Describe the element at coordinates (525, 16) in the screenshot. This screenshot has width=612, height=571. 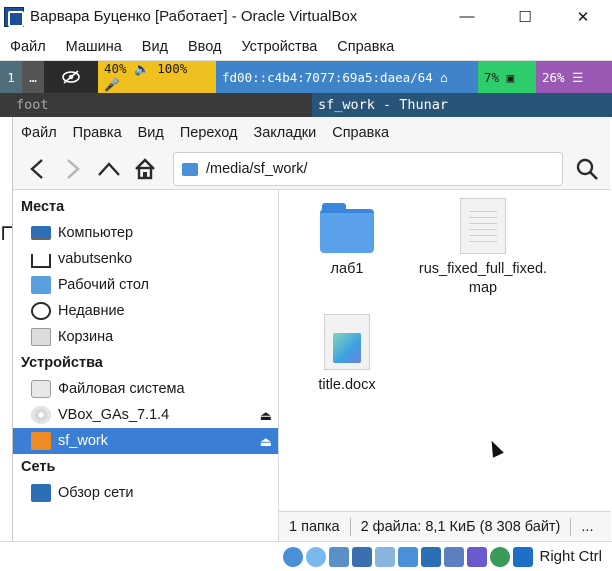
I see `maximize-button: ☐` at that location.